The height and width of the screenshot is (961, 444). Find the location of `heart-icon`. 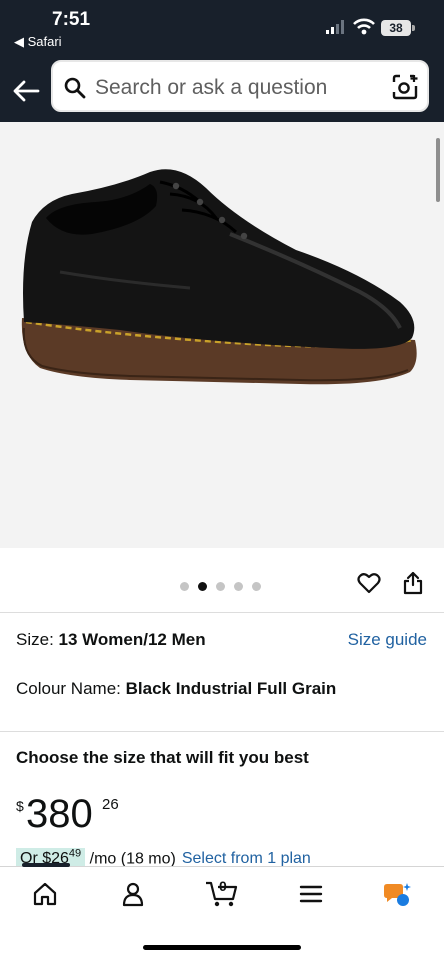

heart-icon is located at coordinates (369, 583).